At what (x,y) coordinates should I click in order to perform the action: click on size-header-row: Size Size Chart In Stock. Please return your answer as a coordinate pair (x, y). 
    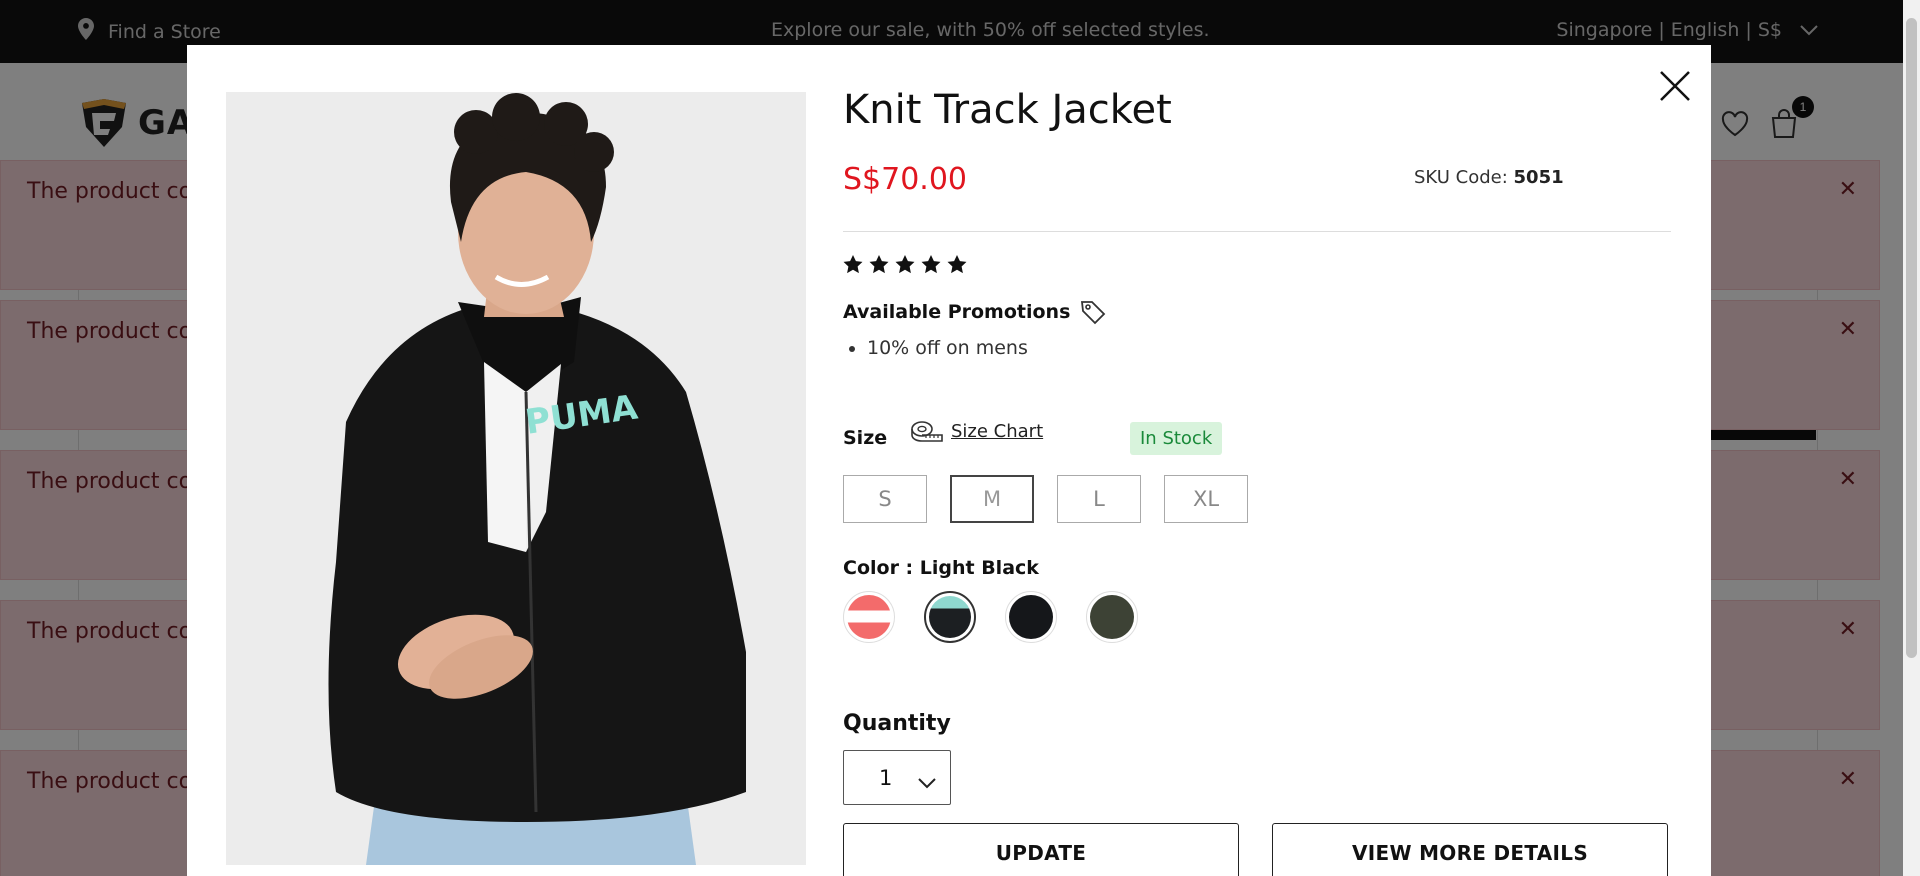
    Looking at the image, I should click on (1258, 438).